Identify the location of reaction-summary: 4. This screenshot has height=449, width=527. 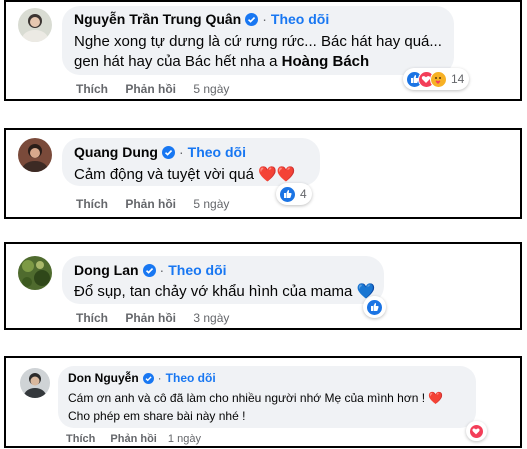
(294, 194).